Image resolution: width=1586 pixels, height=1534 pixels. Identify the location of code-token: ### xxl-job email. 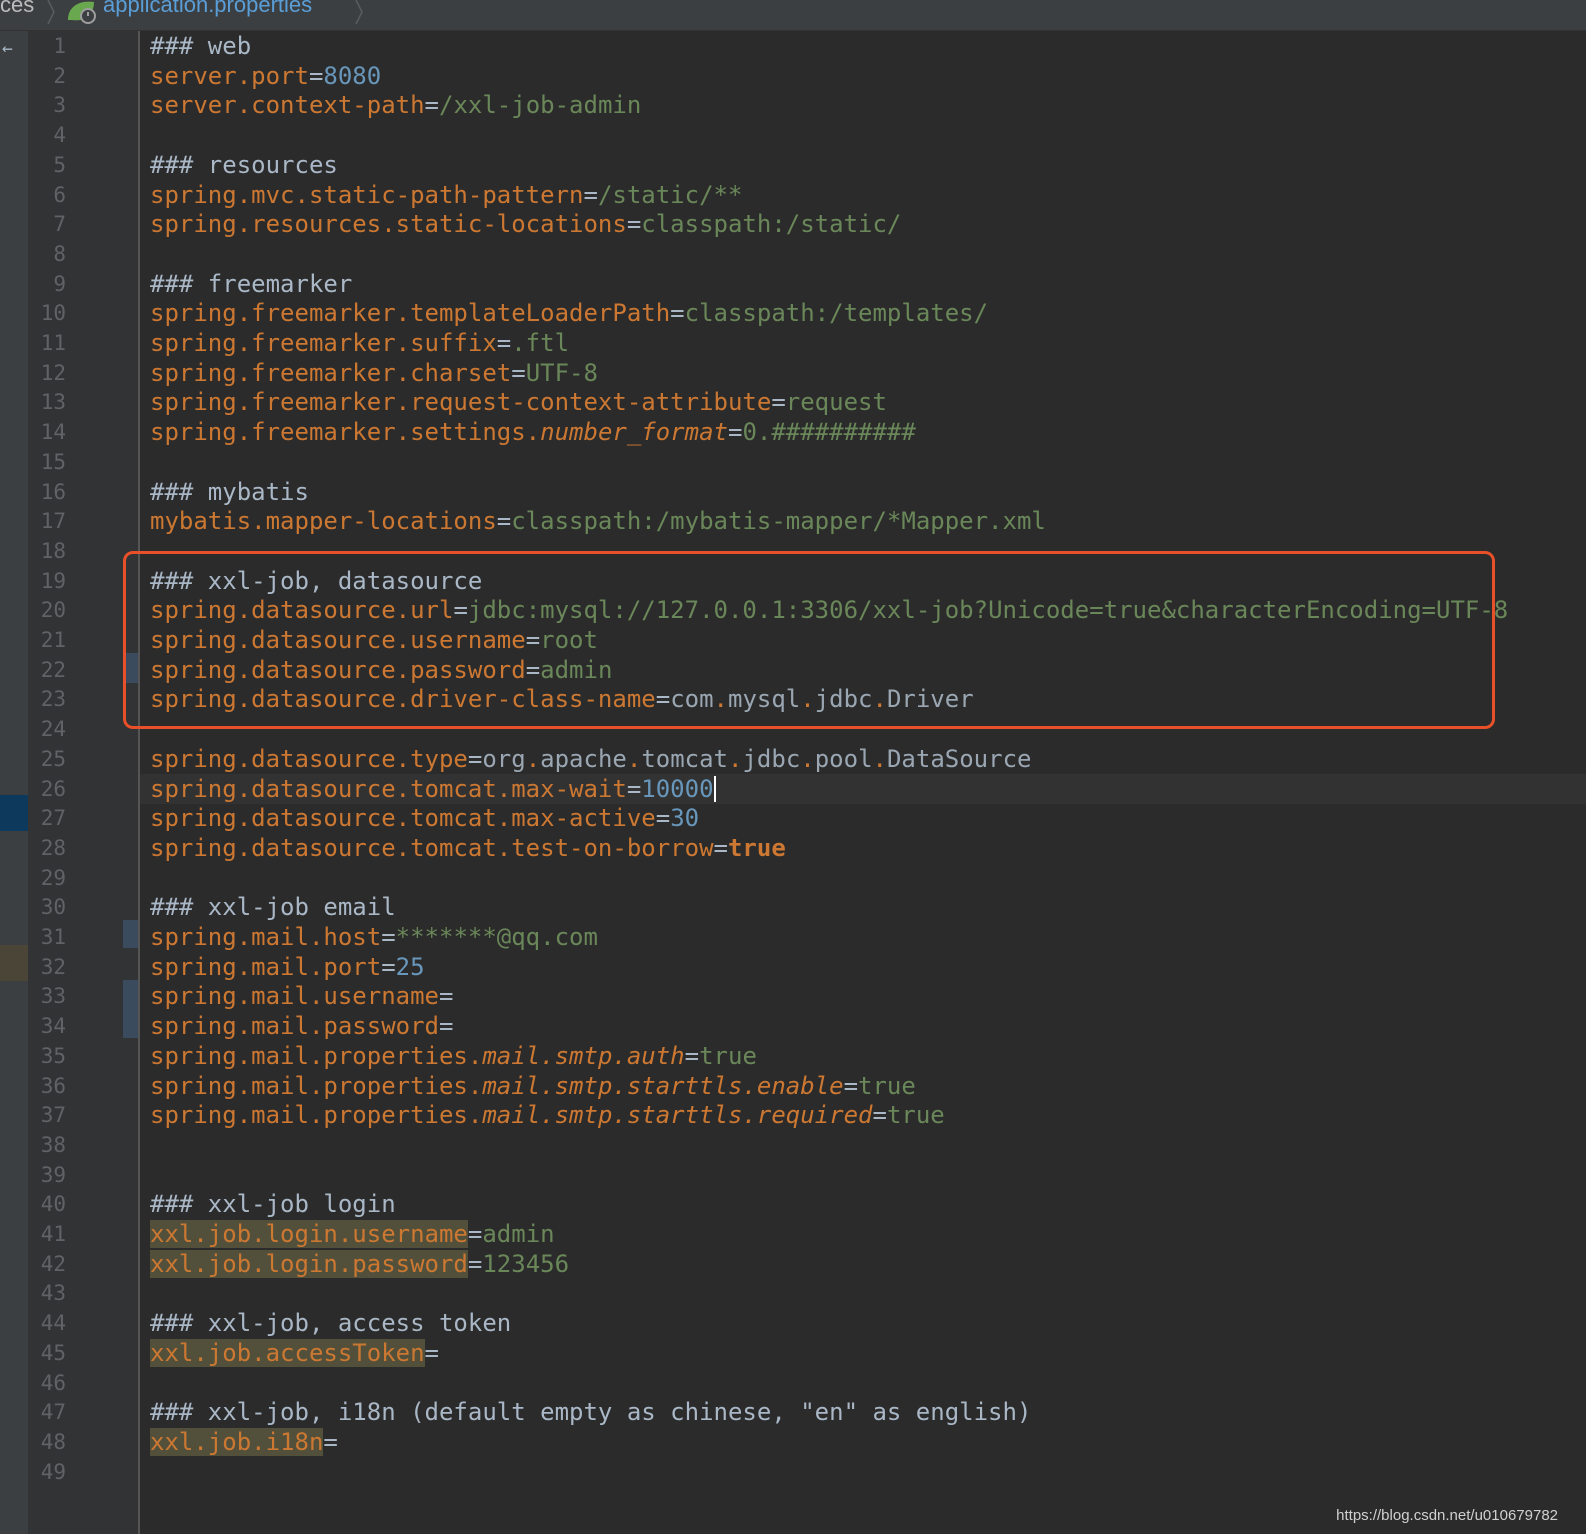
(273, 907).